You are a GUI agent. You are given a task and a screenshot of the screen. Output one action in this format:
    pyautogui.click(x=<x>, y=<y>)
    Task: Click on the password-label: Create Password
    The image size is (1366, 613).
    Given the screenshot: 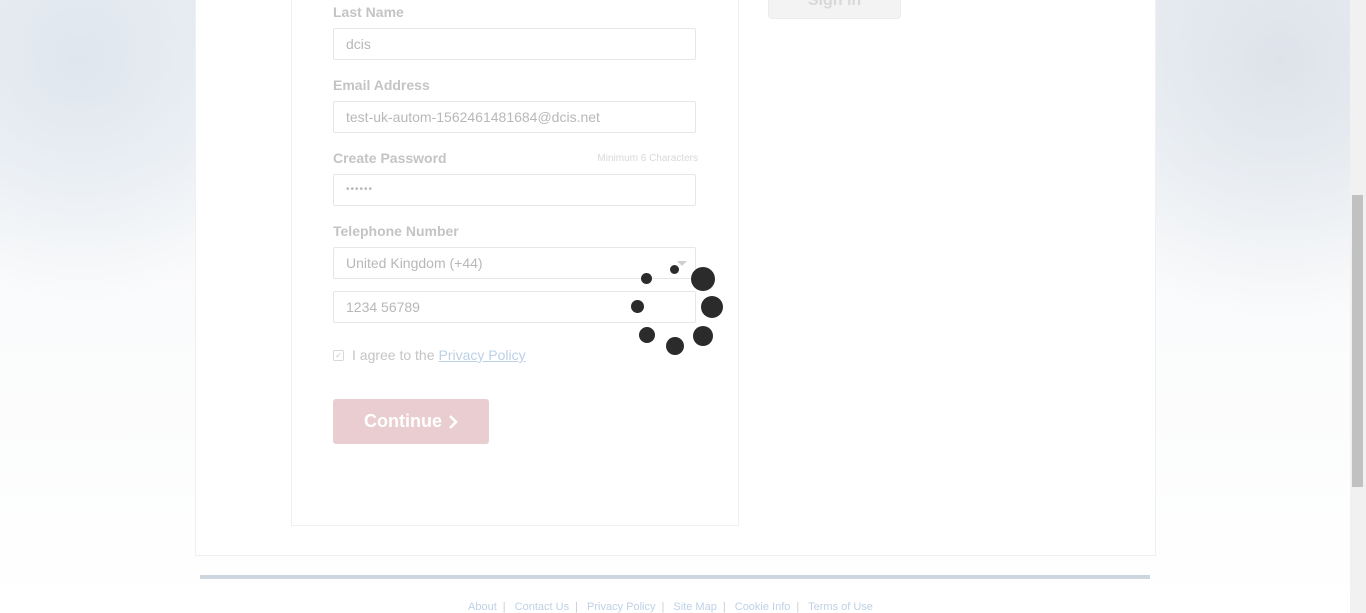 What is the action you would take?
    pyautogui.click(x=390, y=158)
    